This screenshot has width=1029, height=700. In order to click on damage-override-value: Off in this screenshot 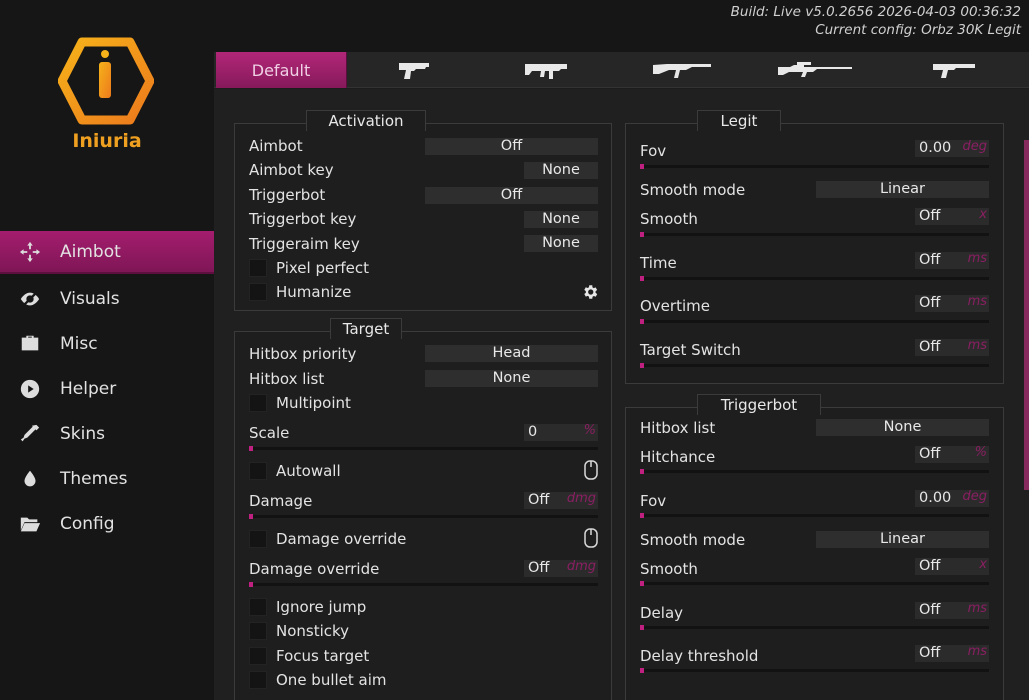, I will do `click(539, 568)`.